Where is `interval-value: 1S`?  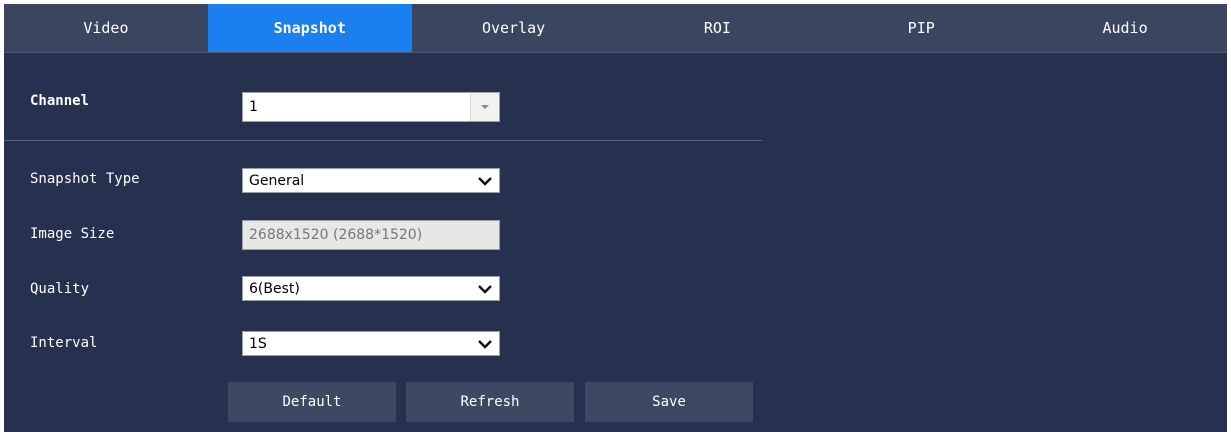
interval-value: 1S is located at coordinates (258, 343).